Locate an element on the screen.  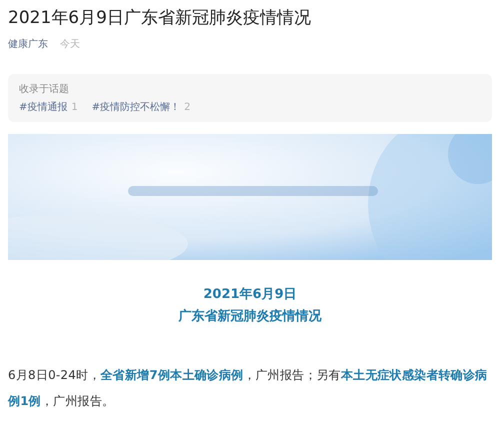
body-paragraph: 6月8日0-24时，全省新增7例本土确诊病例，广州报告；另有本土无症状感染者转确诊病例1例，广州报告。 is located at coordinates (248, 388).